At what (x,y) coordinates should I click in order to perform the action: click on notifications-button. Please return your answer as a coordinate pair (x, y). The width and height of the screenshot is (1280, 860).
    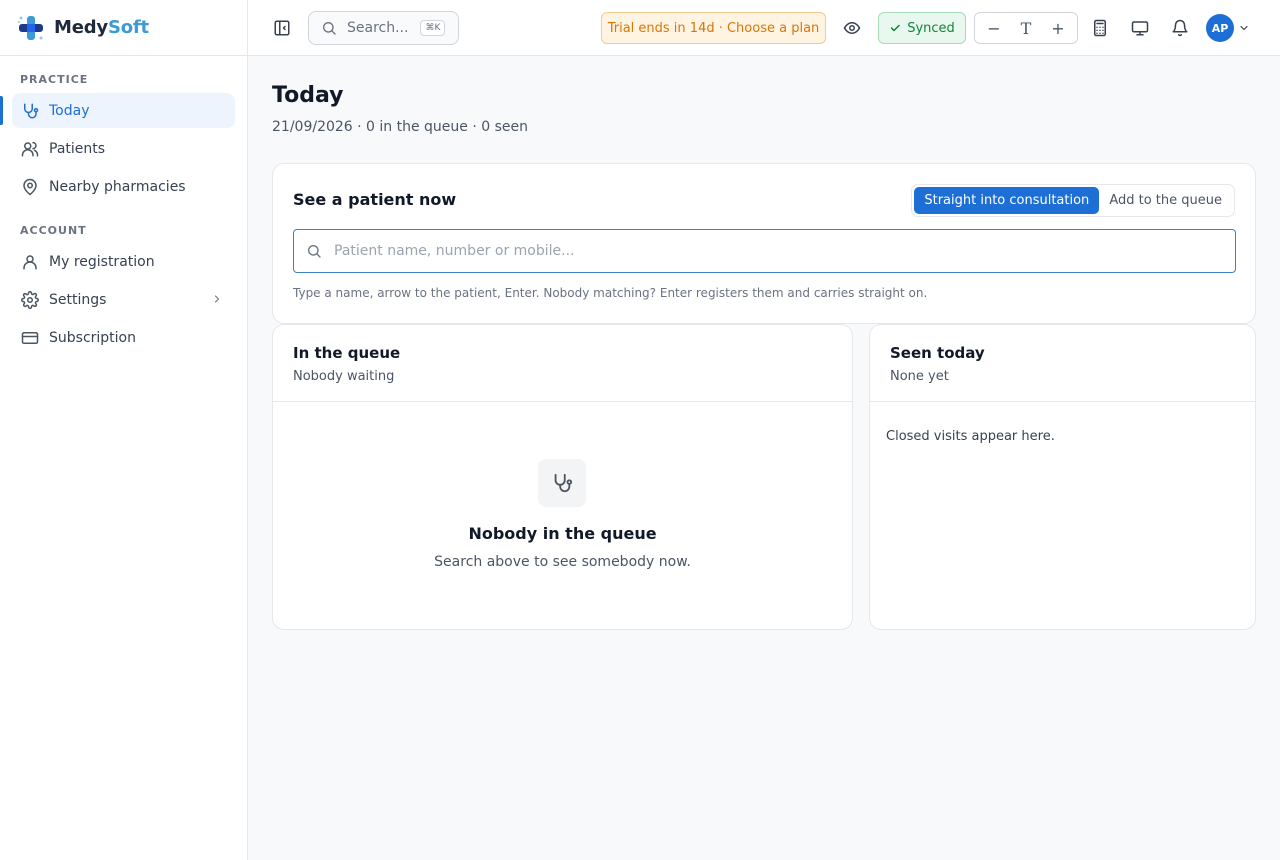
    Looking at the image, I should click on (1180, 28).